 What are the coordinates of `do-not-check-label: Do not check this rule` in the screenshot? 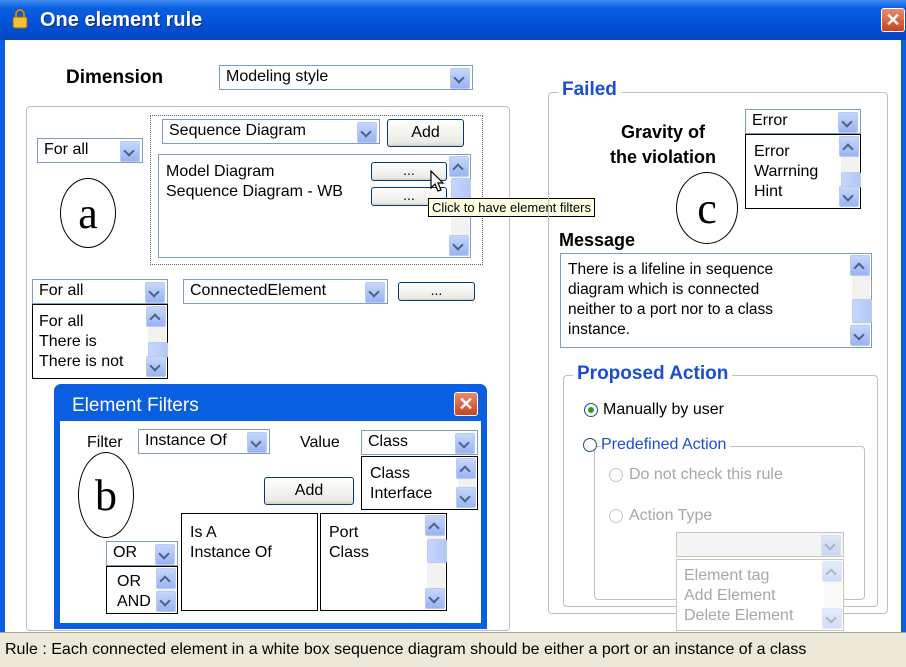 It's located at (706, 475).